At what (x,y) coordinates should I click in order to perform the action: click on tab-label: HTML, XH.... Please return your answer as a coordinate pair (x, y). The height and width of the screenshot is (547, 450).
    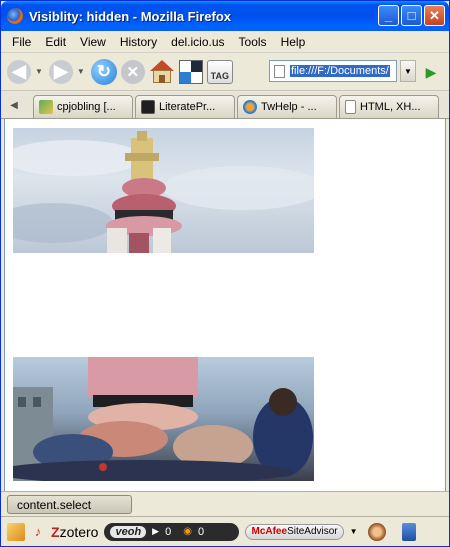
    Looking at the image, I should click on (390, 107).